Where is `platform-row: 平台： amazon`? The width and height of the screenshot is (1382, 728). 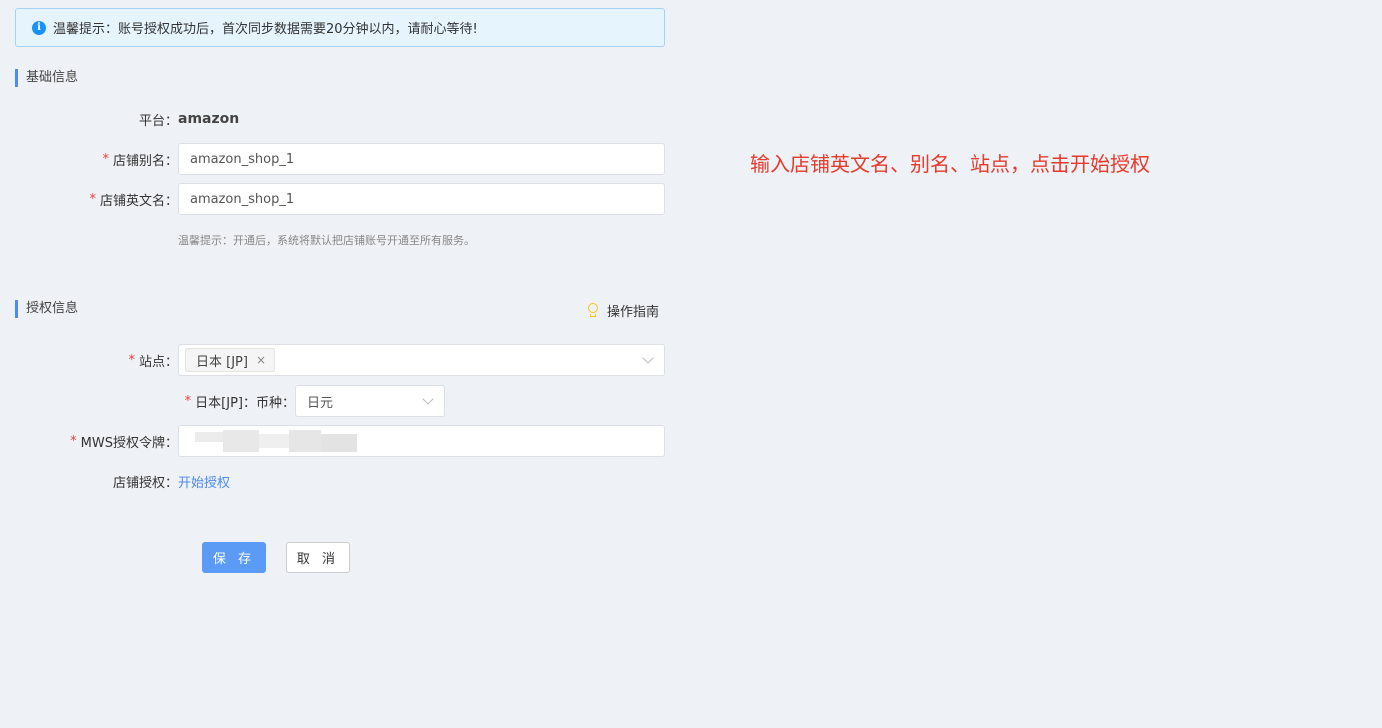 platform-row: 平台： amazon is located at coordinates (119, 119).